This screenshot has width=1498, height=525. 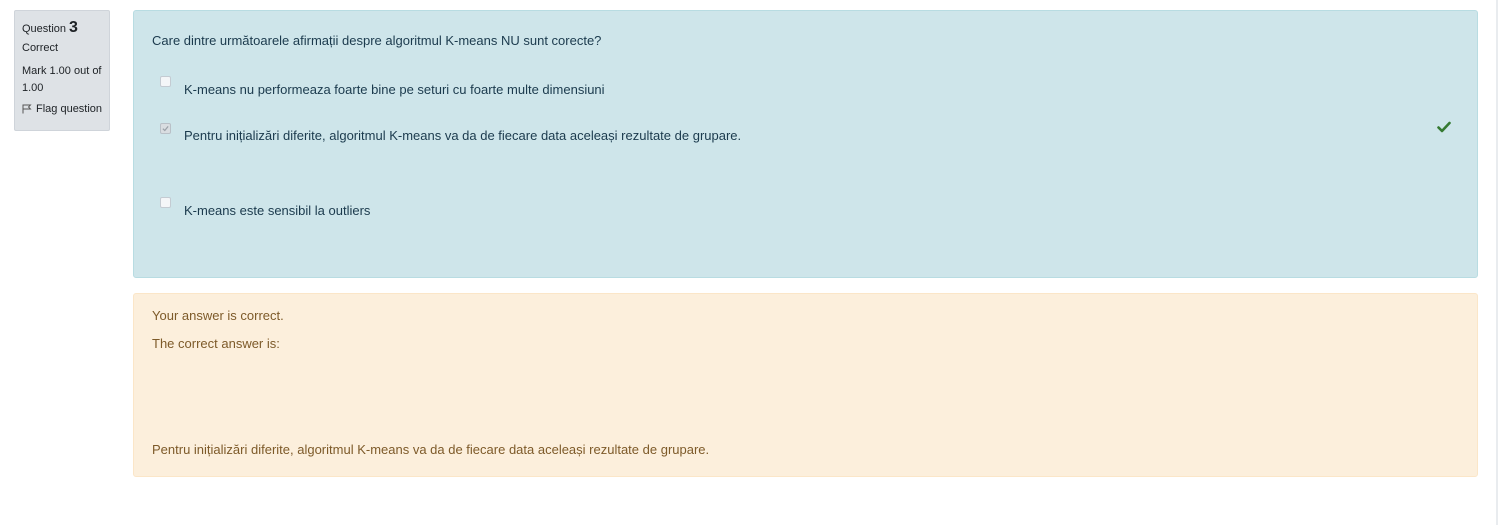 What do you see at coordinates (62, 79) in the screenshot?
I see `question-grade: Mark 1.00 out of 1.00` at bounding box center [62, 79].